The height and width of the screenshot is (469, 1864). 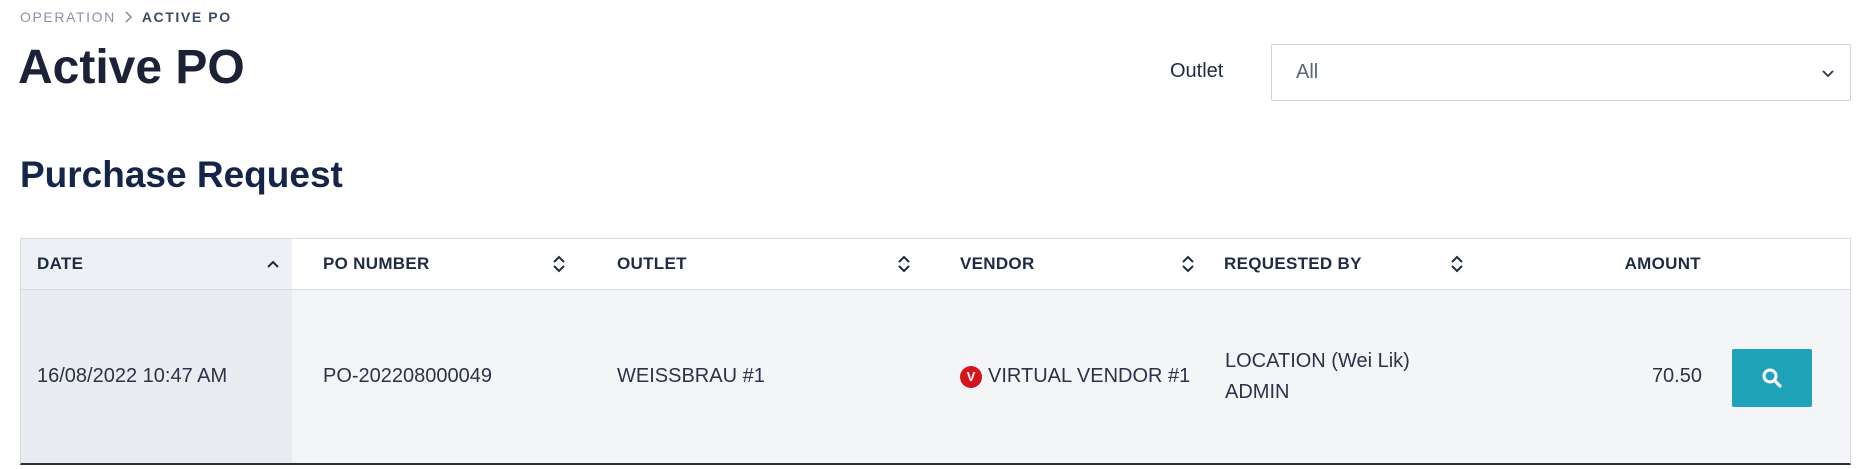 What do you see at coordinates (1197, 71) in the screenshot?
I see `outlet-label: Outlet` at bounding box center [1197, 71].